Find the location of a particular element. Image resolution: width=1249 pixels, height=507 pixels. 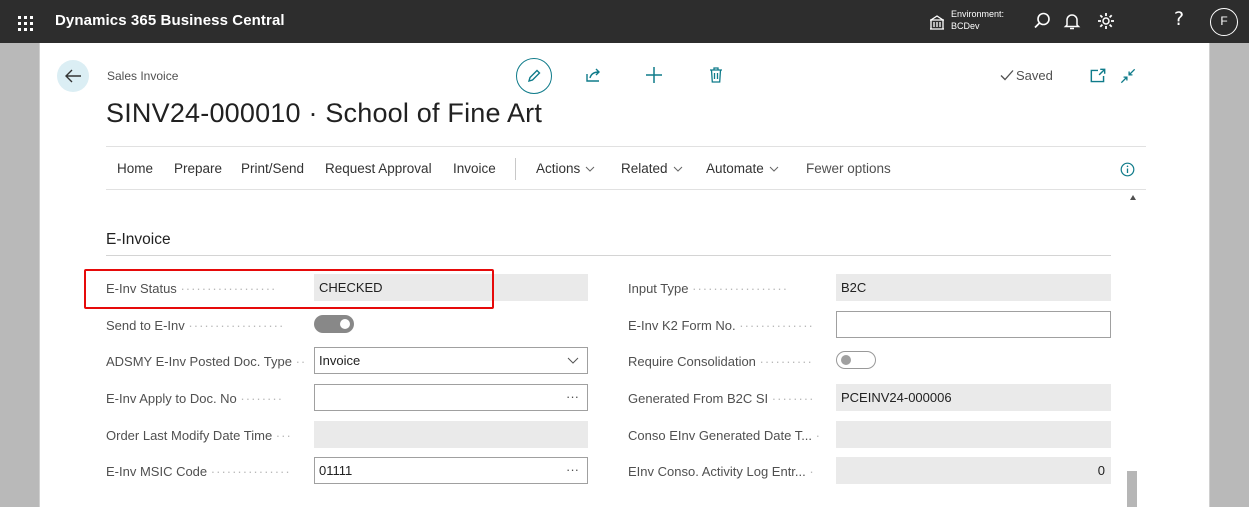

delete-trash-icon is located at coordinates (716, 75).